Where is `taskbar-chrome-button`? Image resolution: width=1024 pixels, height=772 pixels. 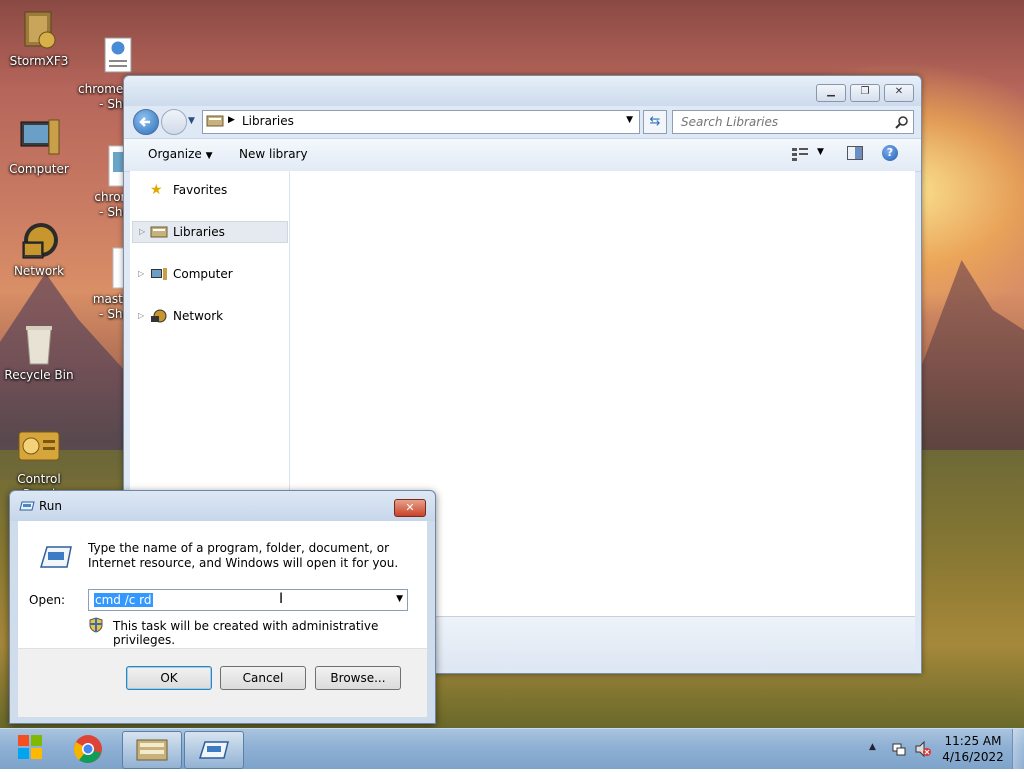
taskbar-chrome-button is located at coordinates (89, 749).